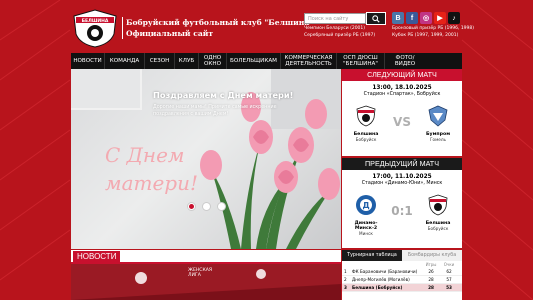 Image resolution: width=533 pixels, height=300 pixels. I want to click on table-row: 1 ФК Барановичи (Барановичи) 26 62, so click(402, 272).